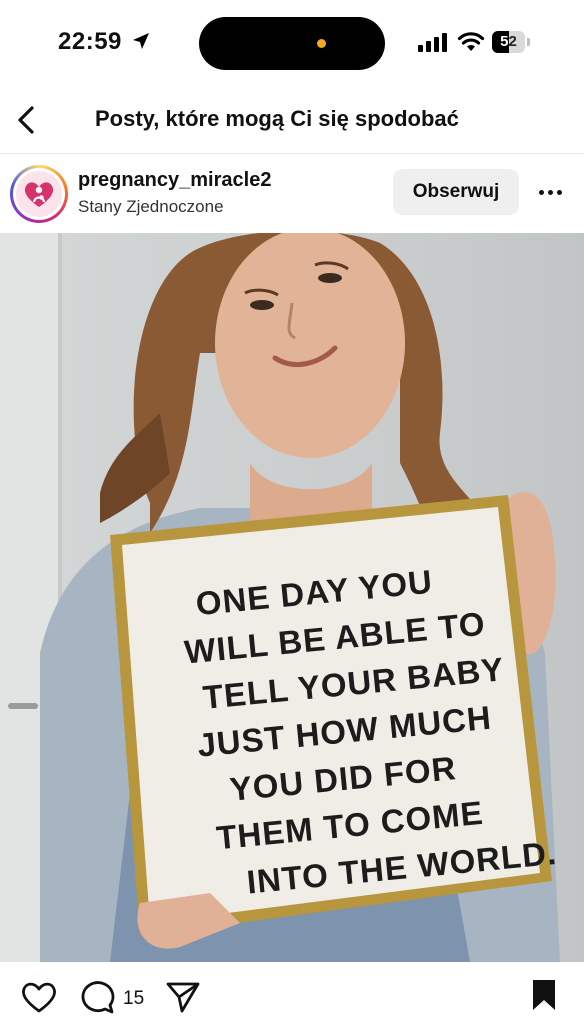 Image resolution: width=584 pixels, height=1024 pixels. I want to click on chevron-left-icon, so click(26, 120).